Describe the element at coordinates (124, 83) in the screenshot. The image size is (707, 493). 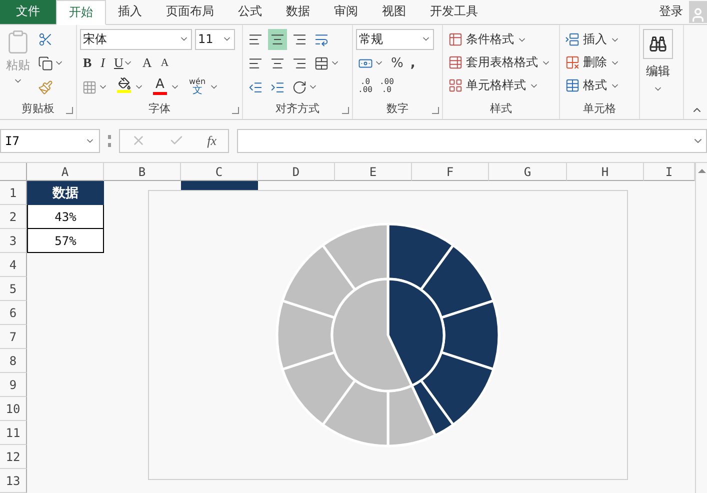
I see `paint-bucket-icon` at that location.